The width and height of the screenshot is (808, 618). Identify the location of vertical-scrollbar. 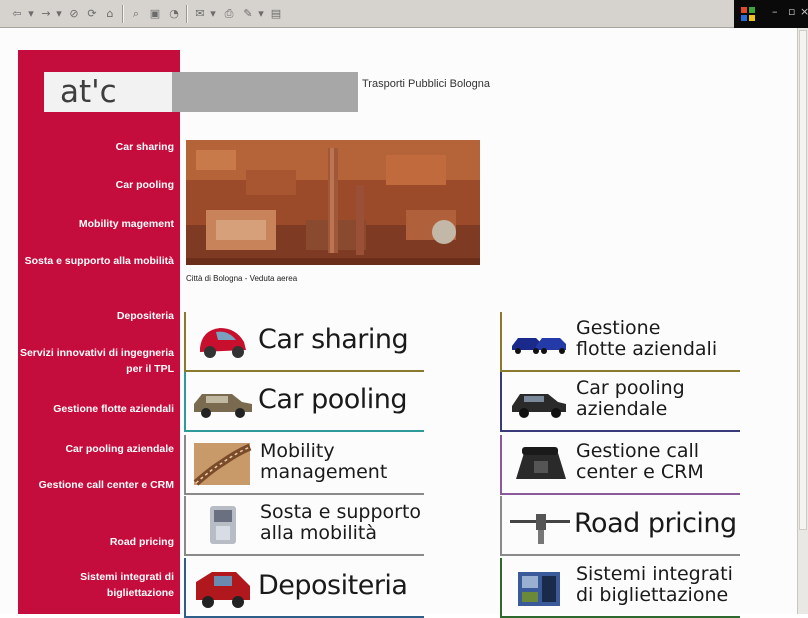
(802, 321).